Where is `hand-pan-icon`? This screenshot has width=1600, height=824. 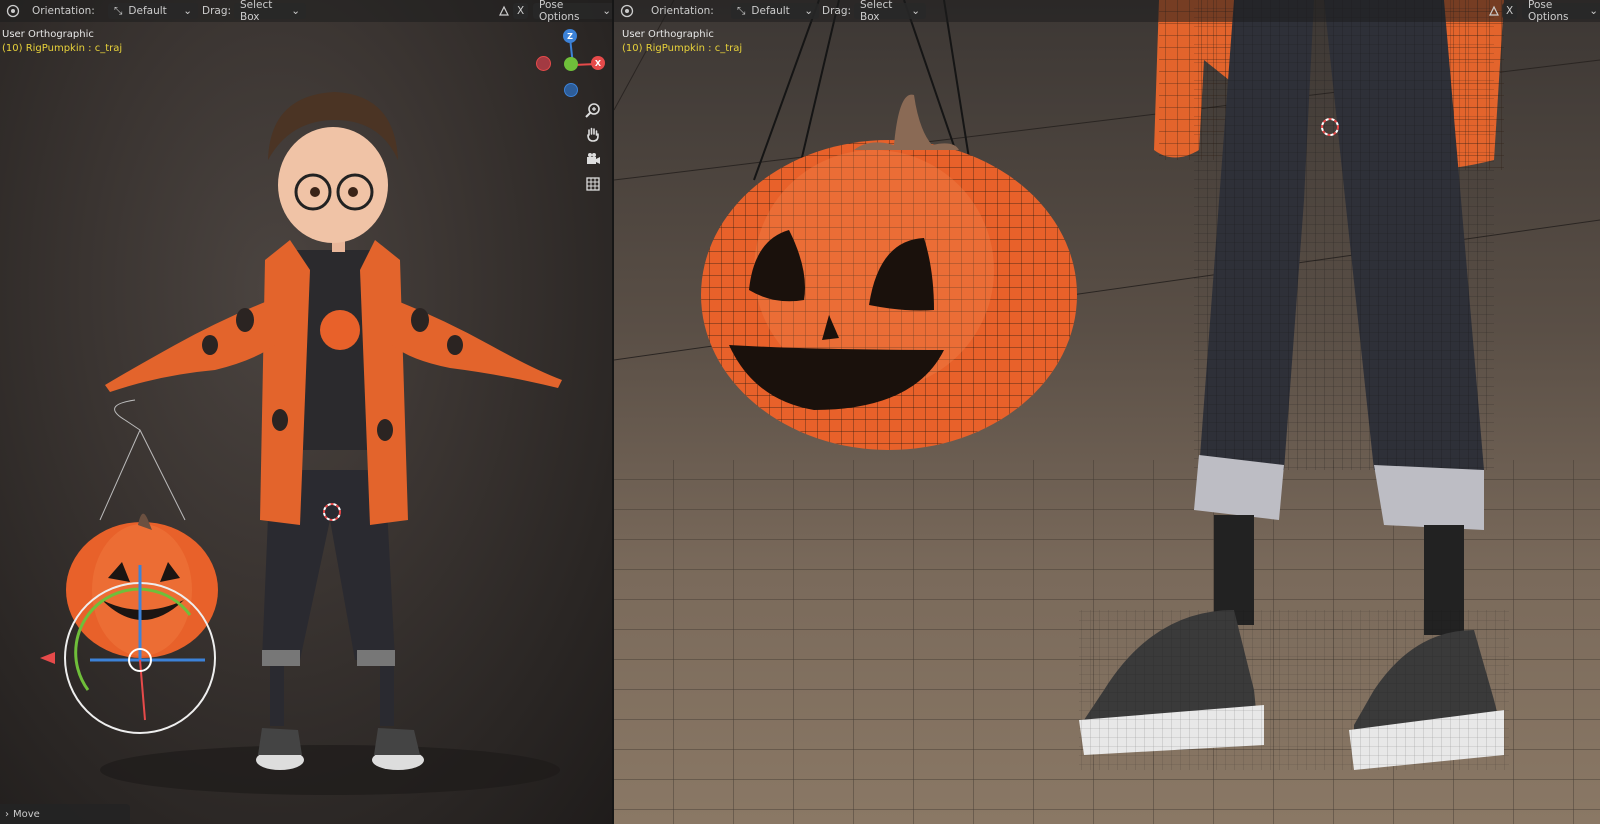 hand-pan-icon is located at coordinates (593, 134).